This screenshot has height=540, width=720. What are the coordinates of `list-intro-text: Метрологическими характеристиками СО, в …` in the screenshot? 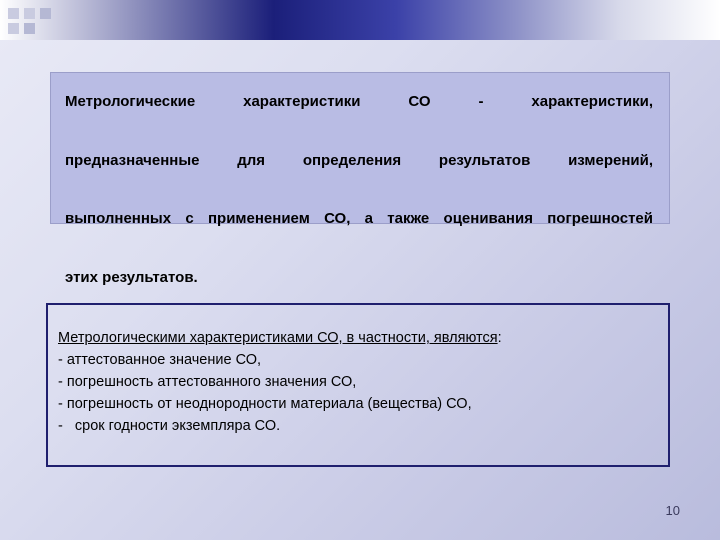 It's located at (278, 338).